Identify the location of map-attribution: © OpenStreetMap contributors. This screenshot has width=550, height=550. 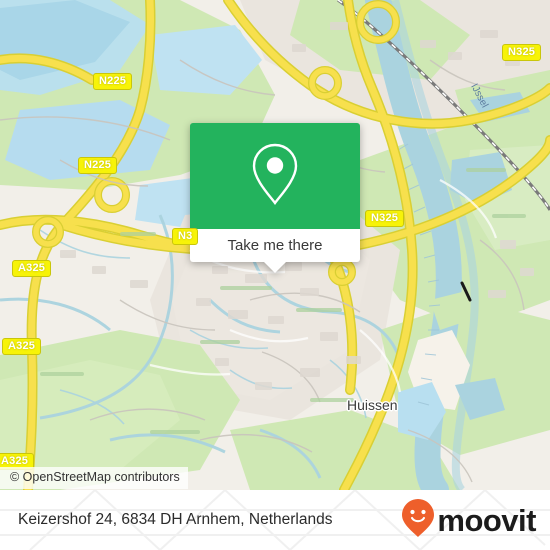
(94, 478).